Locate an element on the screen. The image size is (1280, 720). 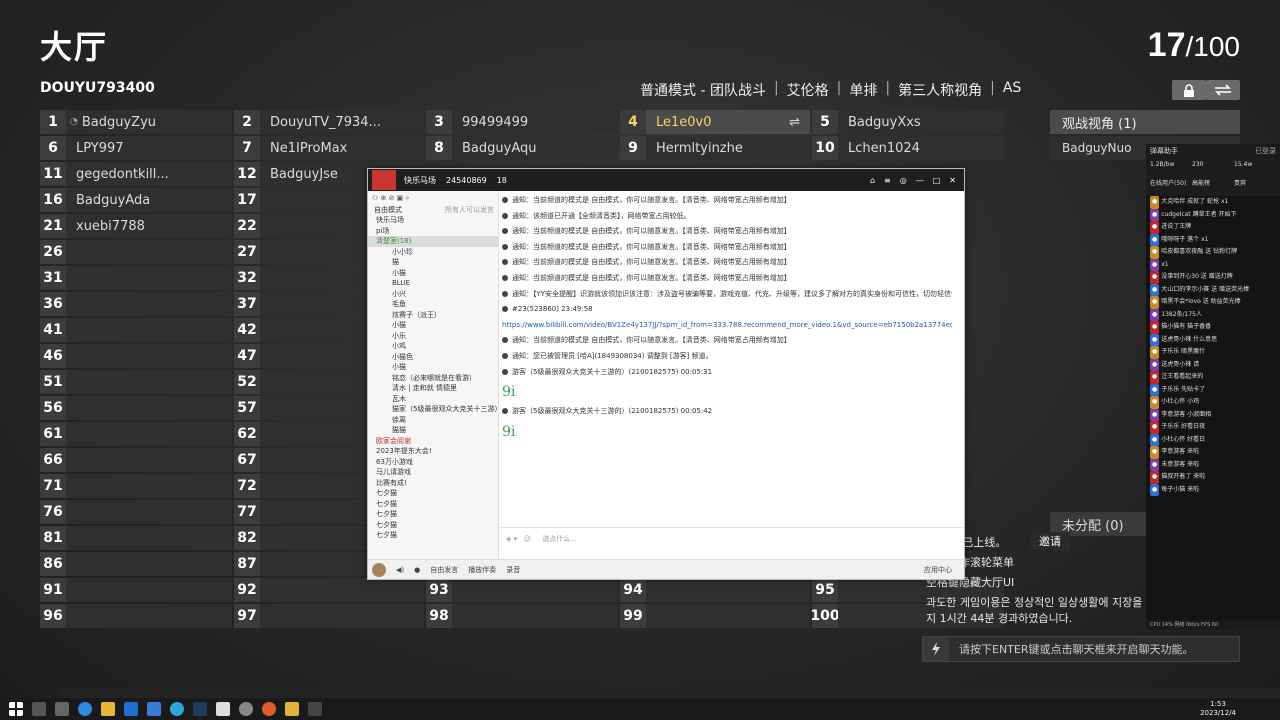
player-slot: 16 BadguyAda is located at coordinates (136, 200).